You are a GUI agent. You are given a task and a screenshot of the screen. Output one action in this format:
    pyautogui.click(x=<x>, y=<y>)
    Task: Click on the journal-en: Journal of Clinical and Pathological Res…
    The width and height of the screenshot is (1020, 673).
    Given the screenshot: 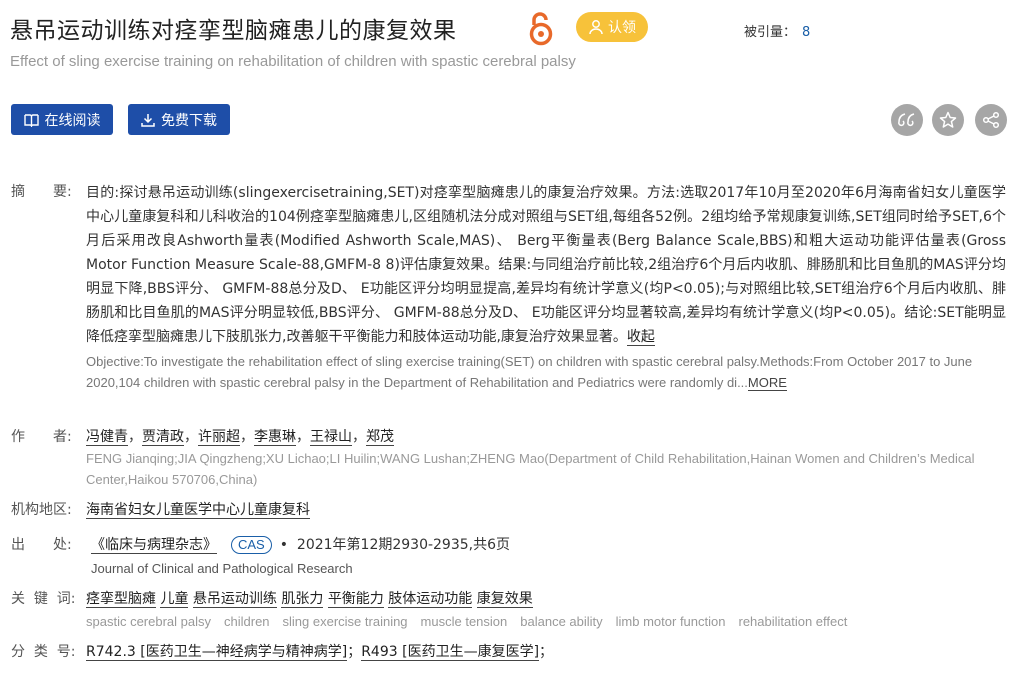 What is the action you would take?
    pyautogui.click(x=222, y=568)
    